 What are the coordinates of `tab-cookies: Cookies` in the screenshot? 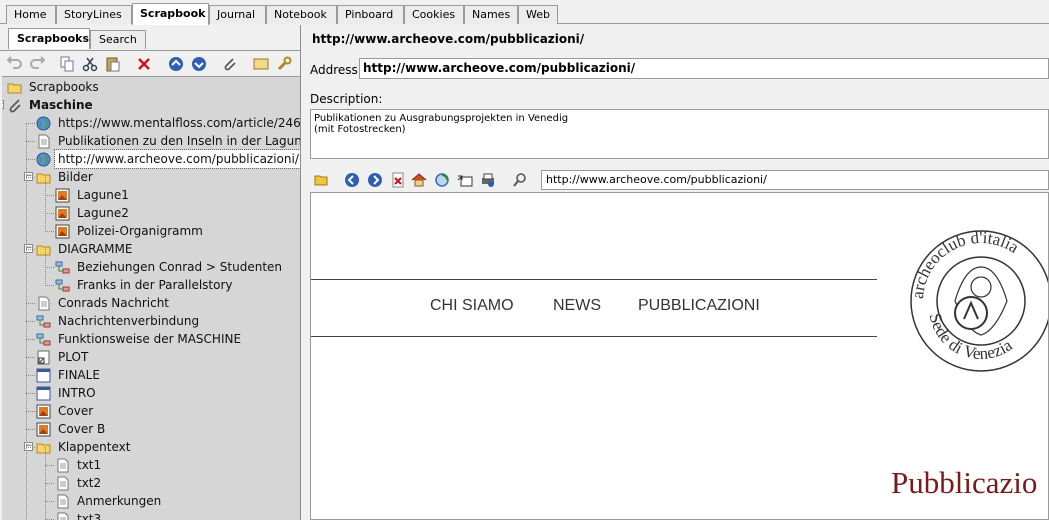 It's located at (434, 14).